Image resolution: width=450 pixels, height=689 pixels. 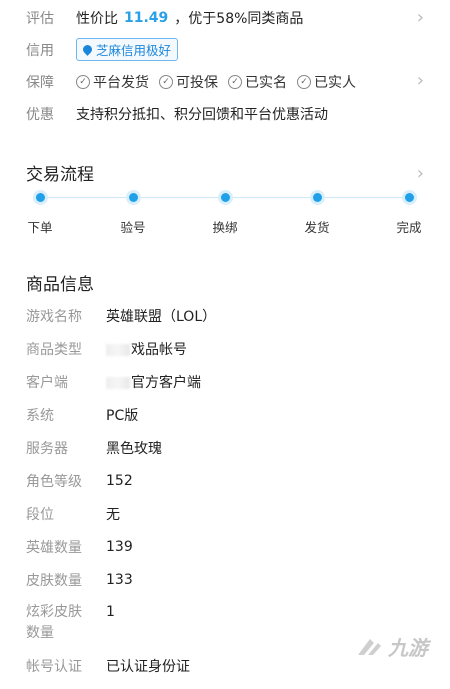 I want to click on promo-label: 优惠, so click(x=40, y=115).